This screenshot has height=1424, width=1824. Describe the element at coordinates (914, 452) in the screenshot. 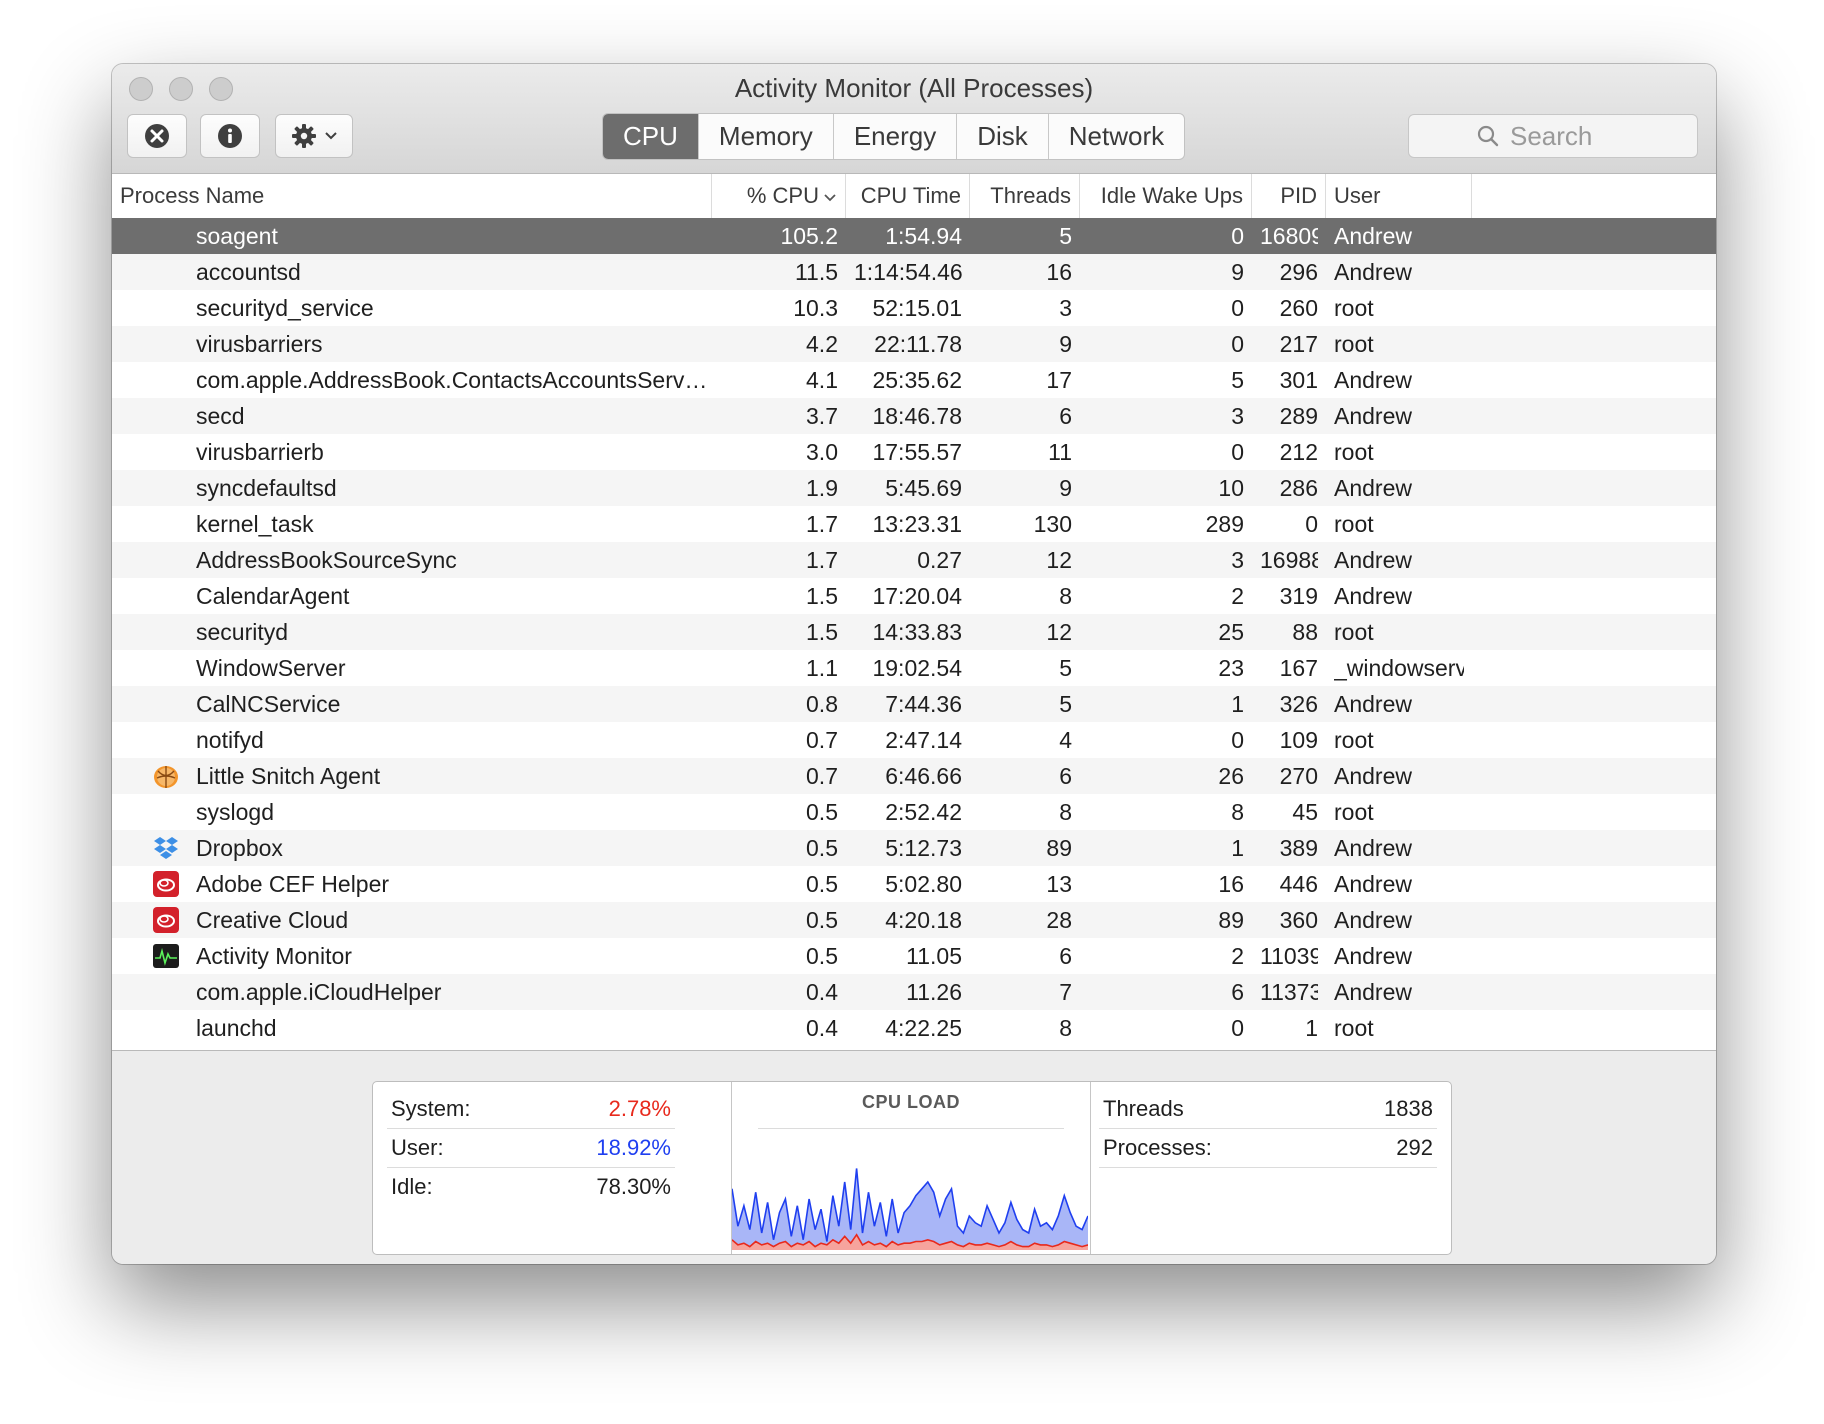

I see `table-row: virusbarrierb 3.0 17:55.57 11 0 212 root` at that location.